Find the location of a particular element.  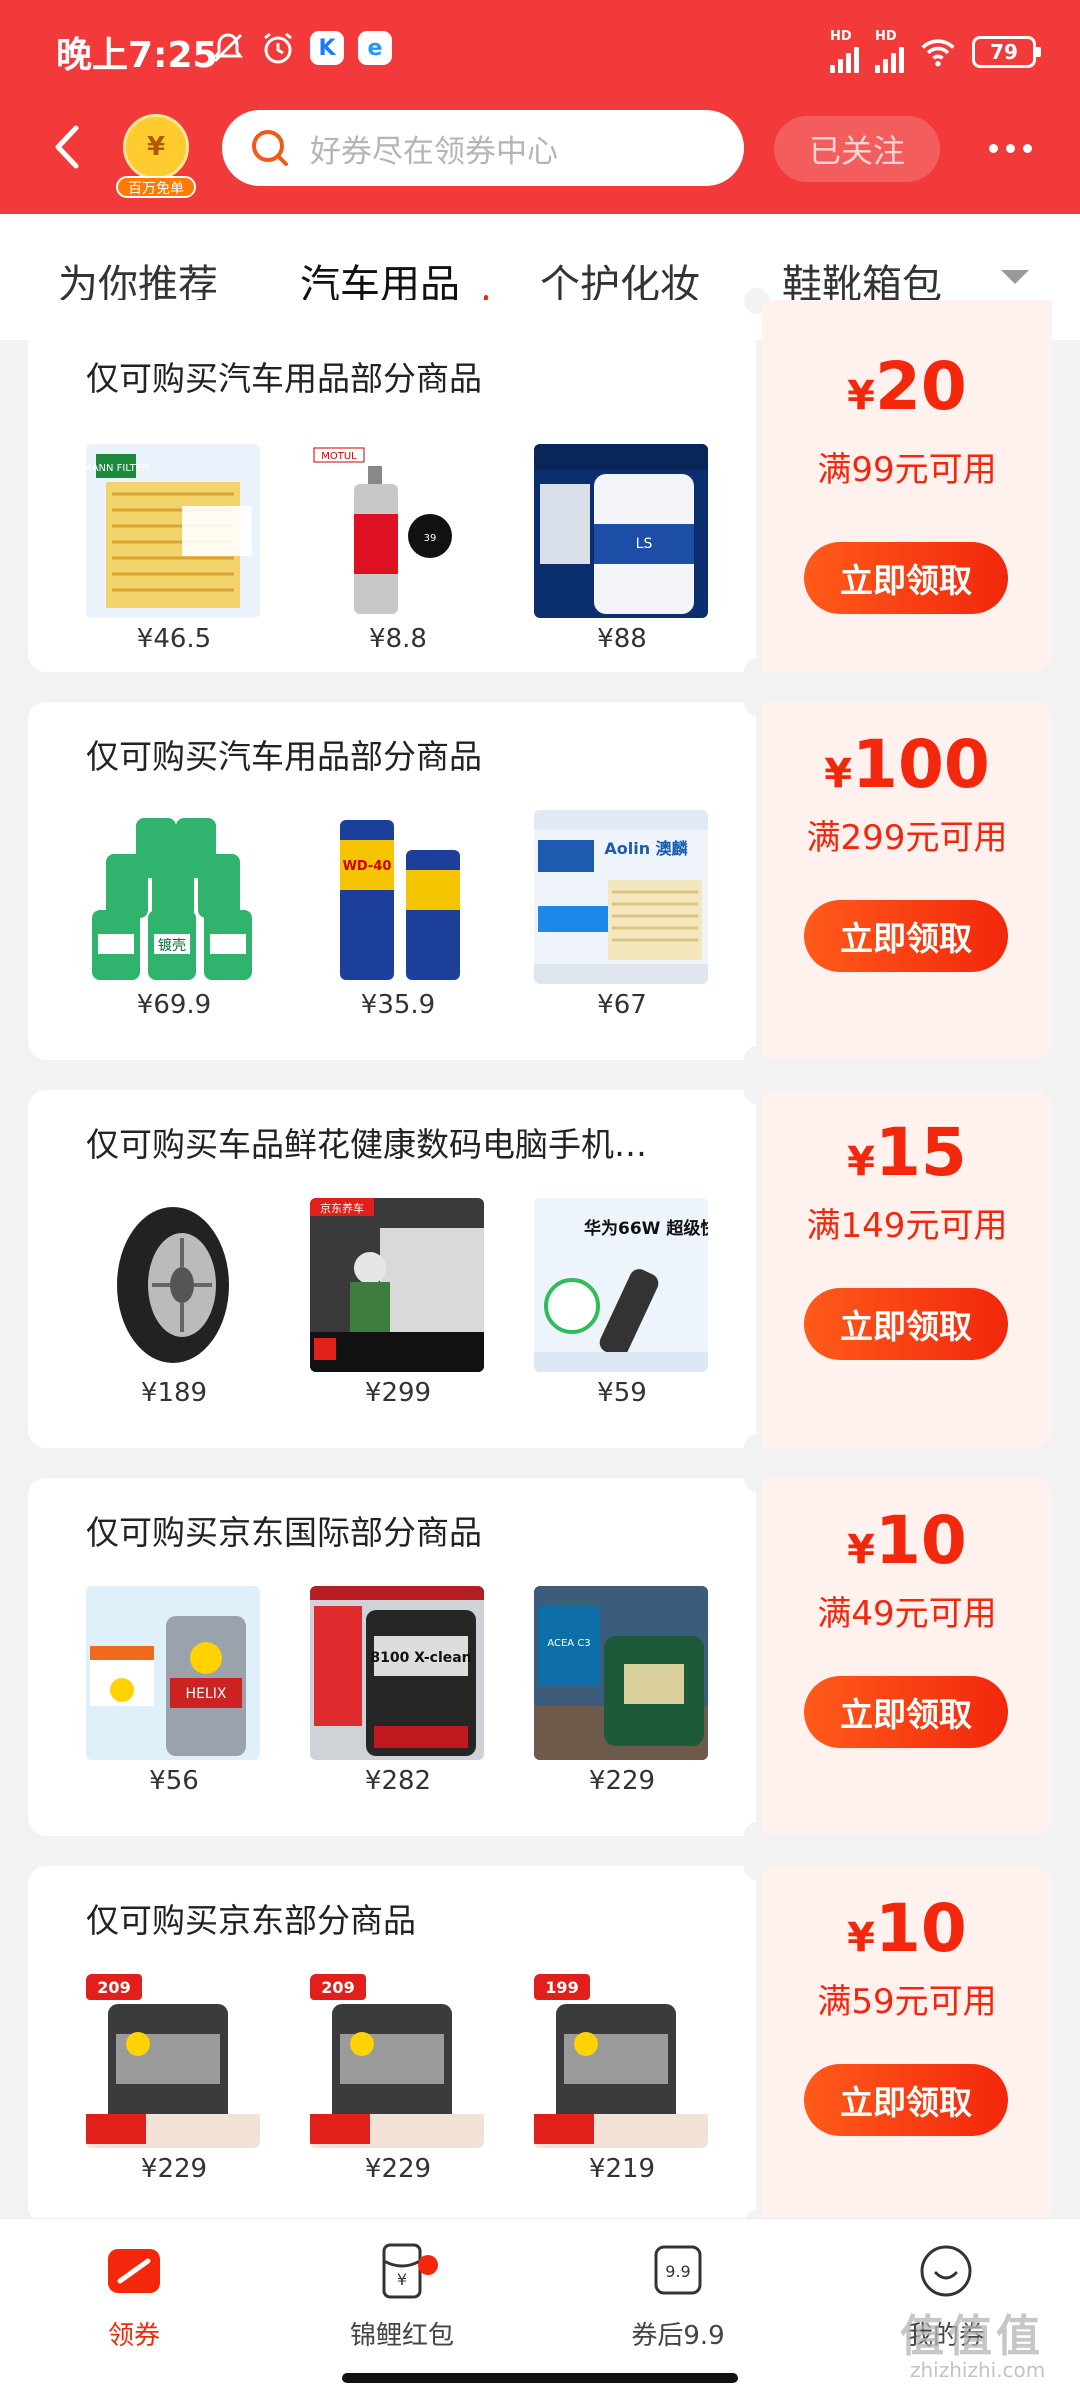

product-brand: 8100 X-clean is located at coordinates (420, 1658).